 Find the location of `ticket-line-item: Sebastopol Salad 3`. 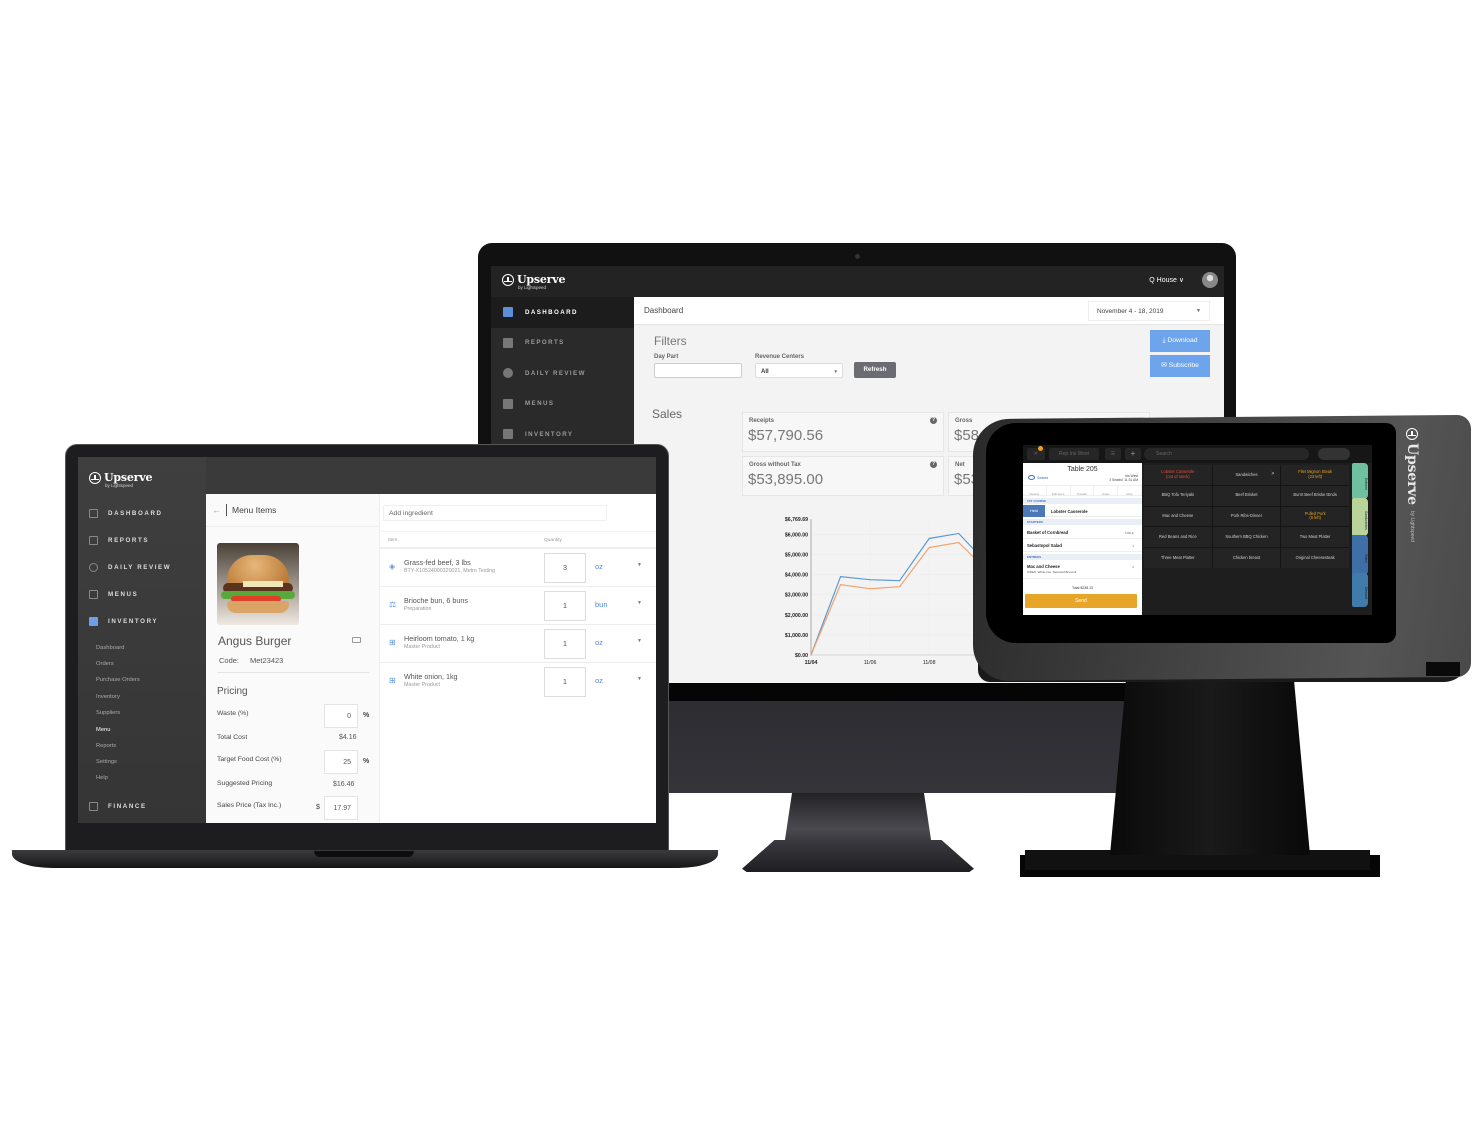

ticket-line-item: Sebastopol Salad 3 is located at coordinates (1082, 545).